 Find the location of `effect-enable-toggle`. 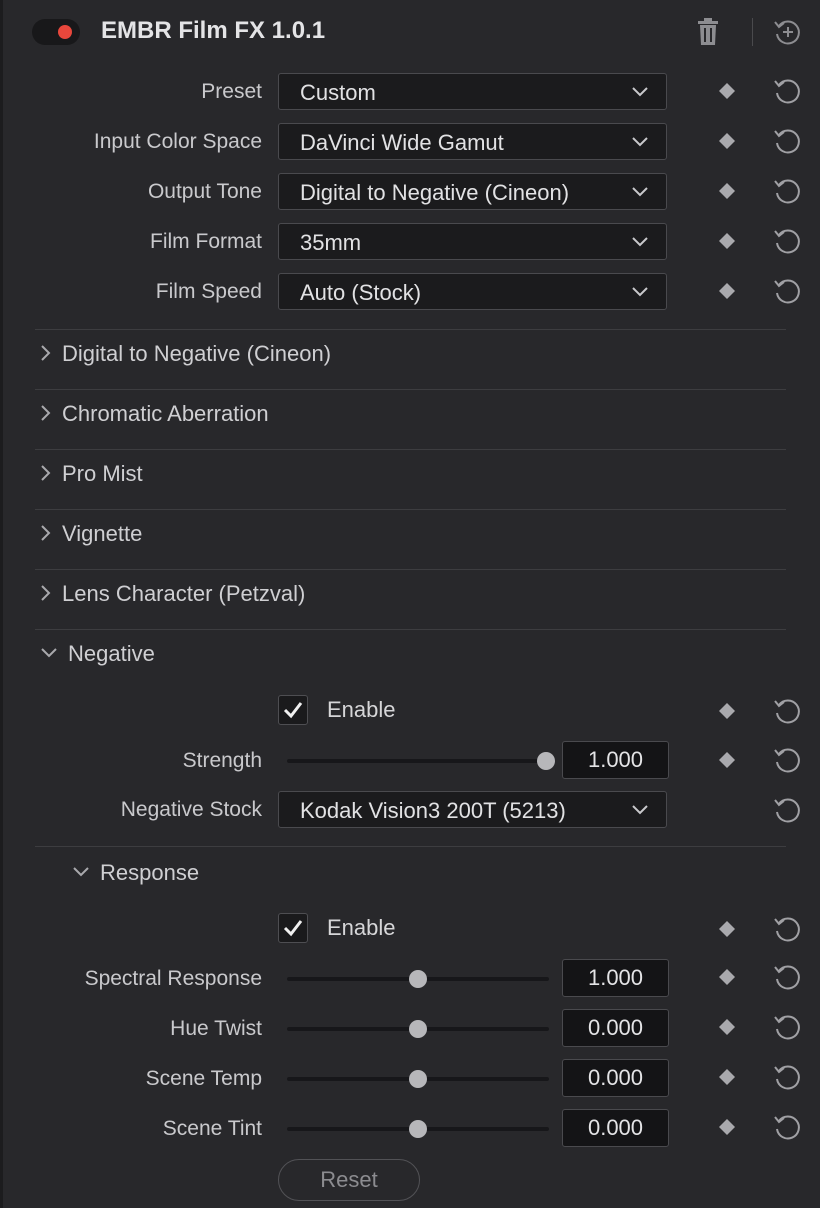

effect-enable-toggle is located at coordinates (56, 32).